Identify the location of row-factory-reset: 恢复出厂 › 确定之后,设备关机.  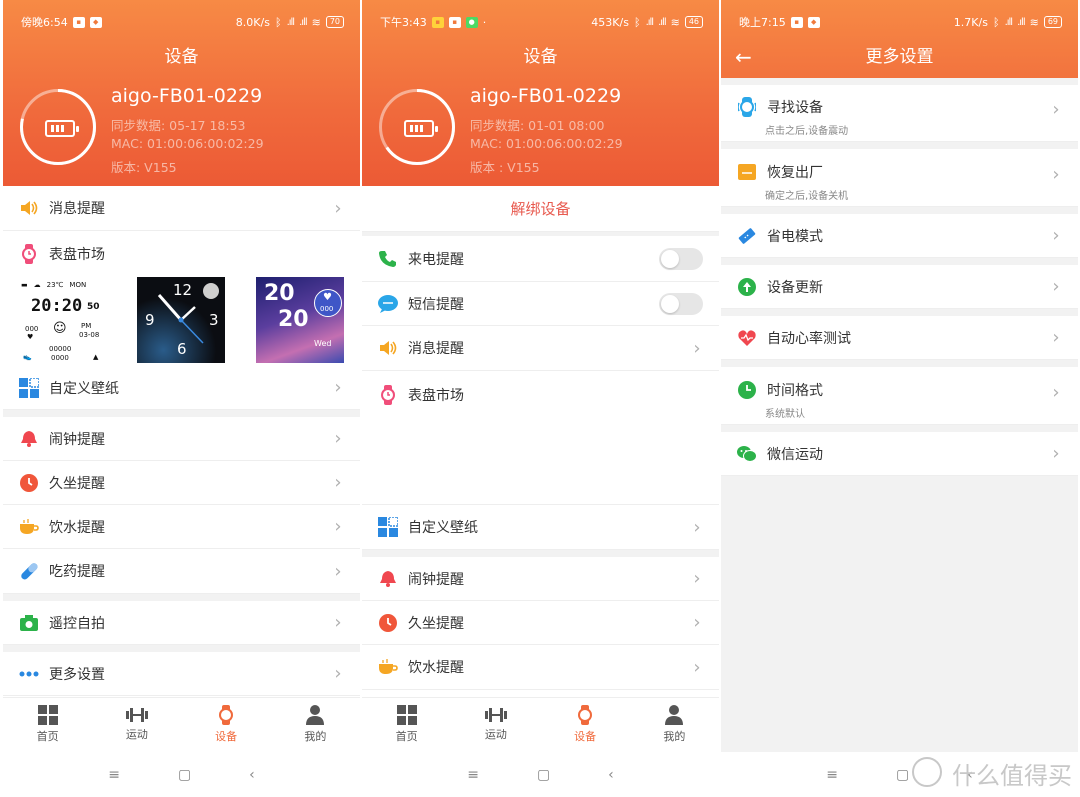
(899, 178).